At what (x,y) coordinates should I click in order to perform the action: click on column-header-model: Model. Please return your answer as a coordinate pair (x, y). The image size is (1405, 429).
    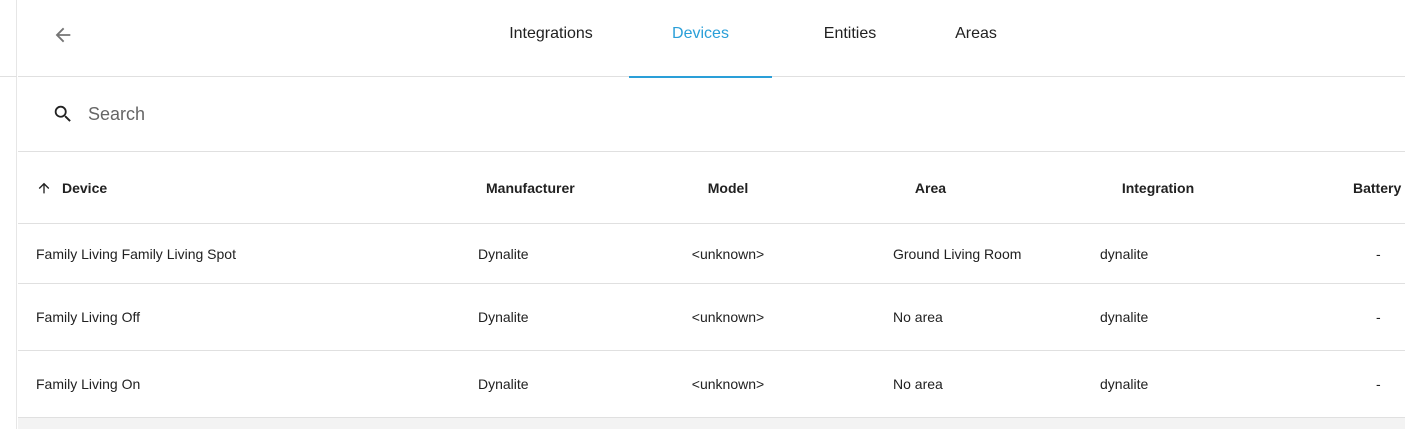
    Looking at the image, I should click on (728, 187).